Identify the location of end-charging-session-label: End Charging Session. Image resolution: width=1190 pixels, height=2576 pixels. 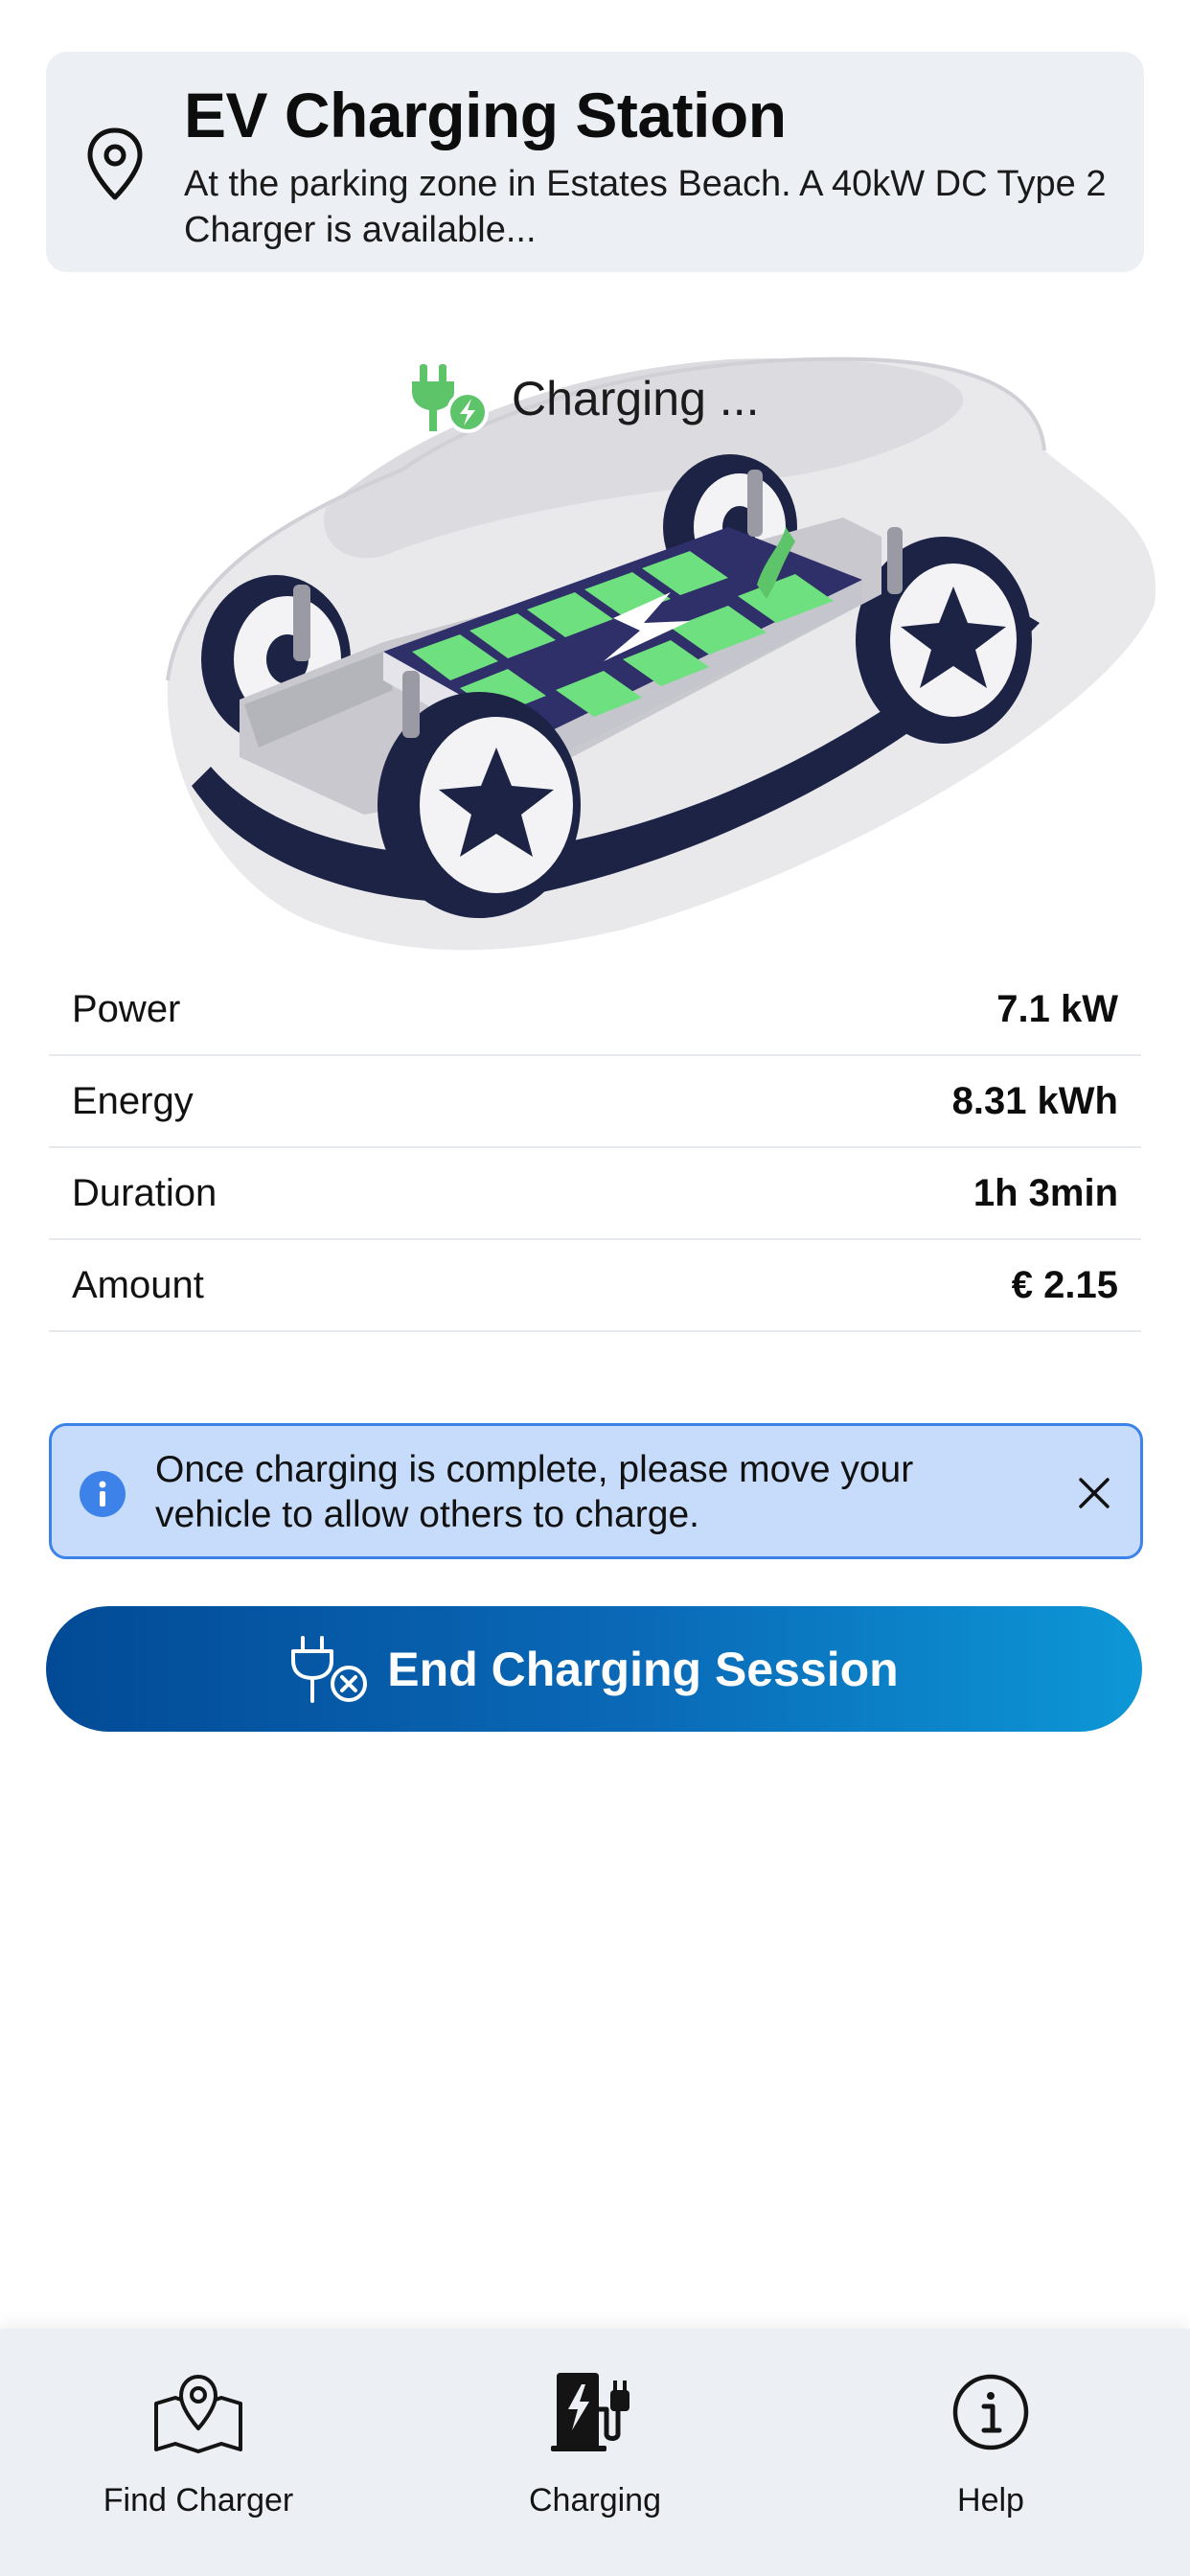
(643, 1669).